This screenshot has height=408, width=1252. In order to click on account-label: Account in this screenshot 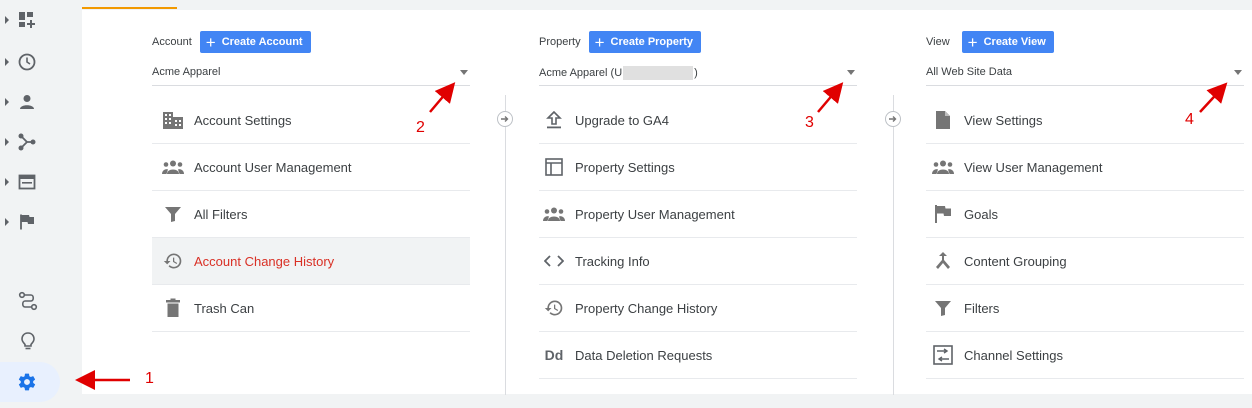, I will do `click(172, 42)`.